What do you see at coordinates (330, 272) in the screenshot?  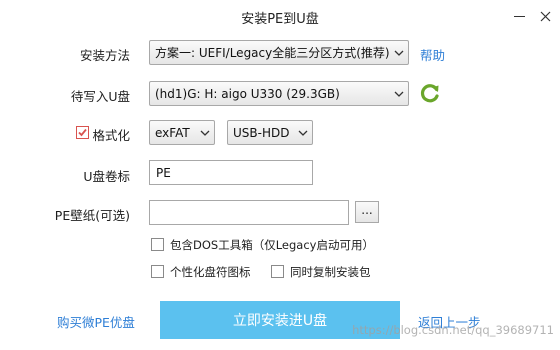 I see `copy-package-label: 同时复制安装包` at bounding box center [330, 272].